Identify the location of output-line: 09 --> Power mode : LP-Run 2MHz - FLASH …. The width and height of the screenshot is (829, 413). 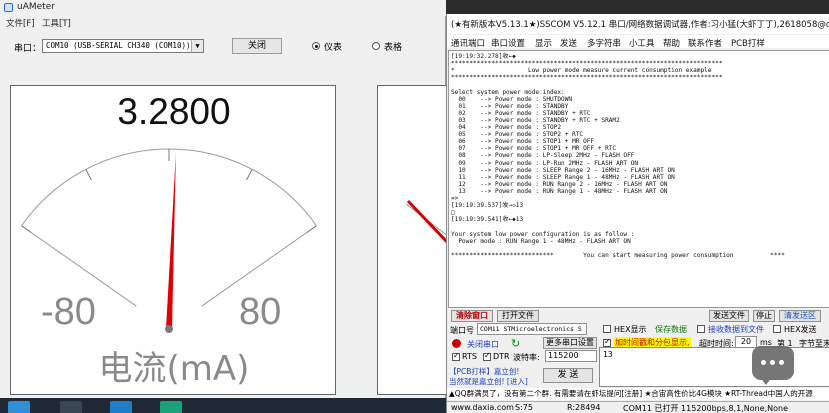
(545, 163).